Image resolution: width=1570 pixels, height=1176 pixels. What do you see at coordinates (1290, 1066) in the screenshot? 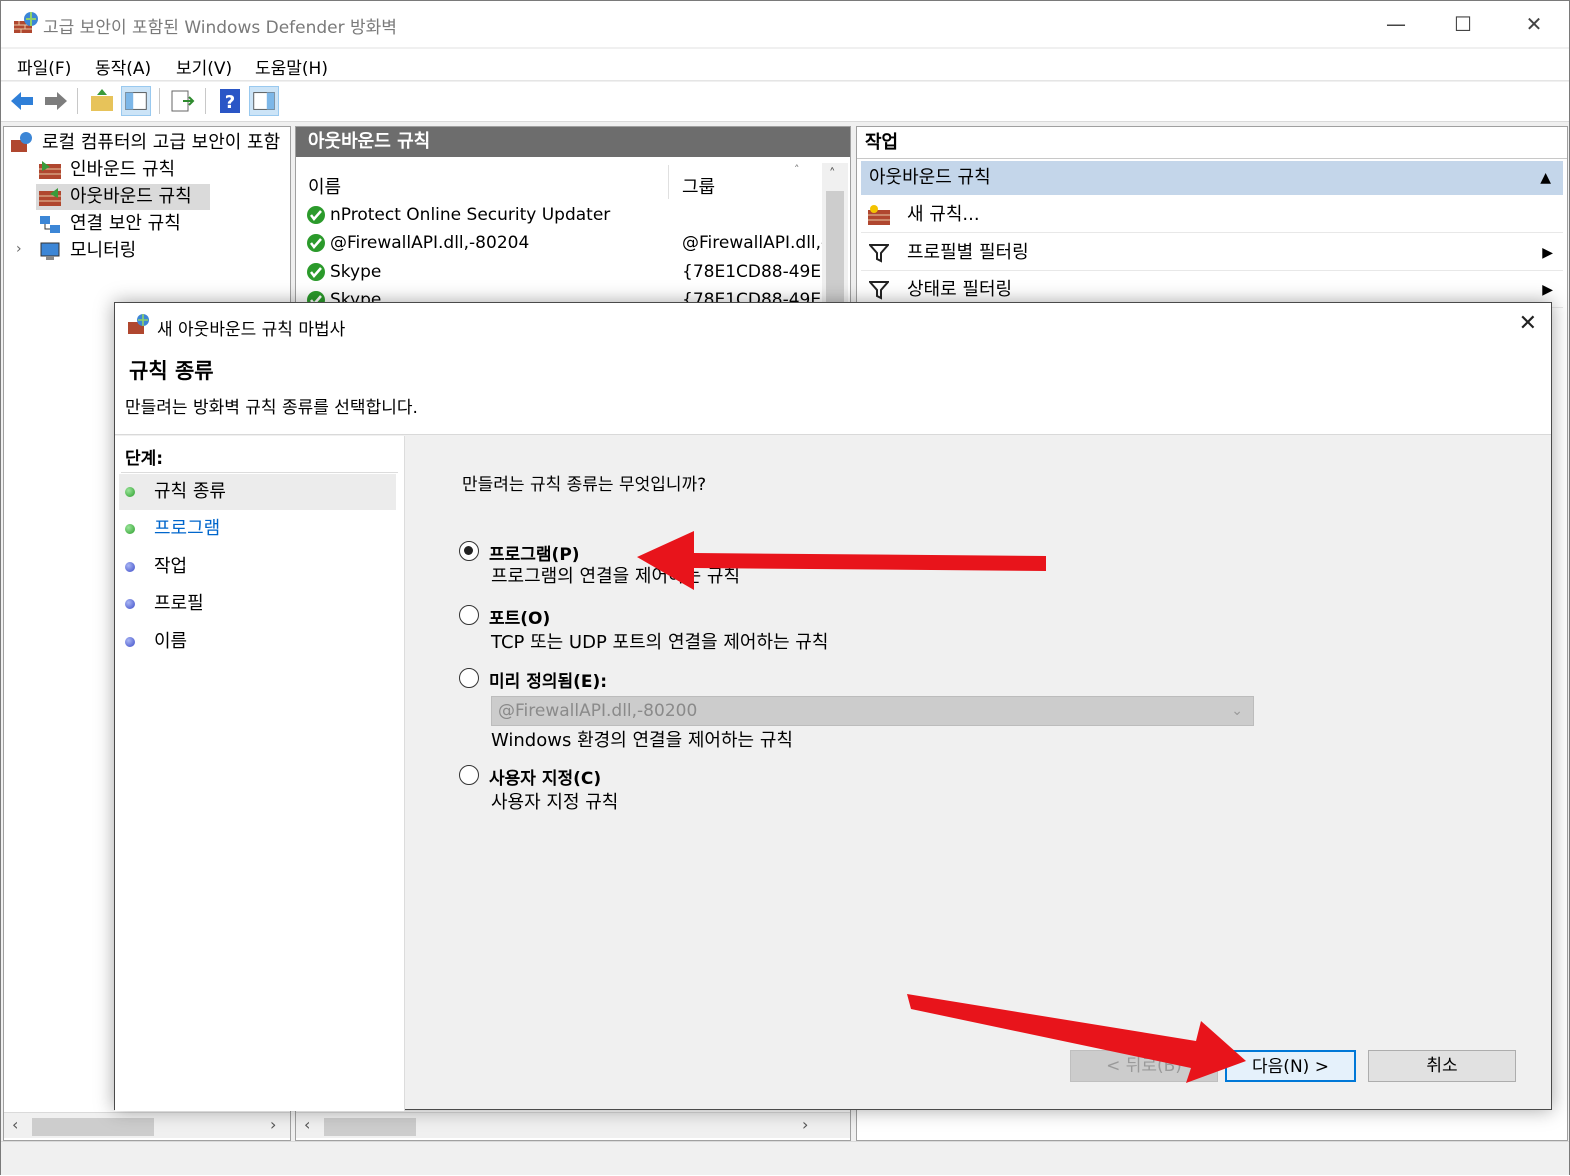
I see `next-button: 다음(N) >` at bounding box center [1290, 1066].